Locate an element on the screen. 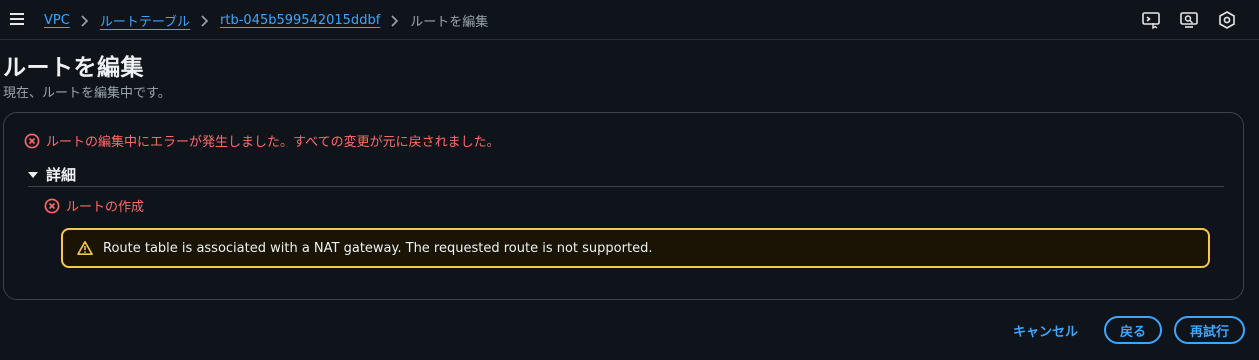 This screenshot has width=1259, height=360. sub-error: ルートの作成 is located at coordinates (94, 205).